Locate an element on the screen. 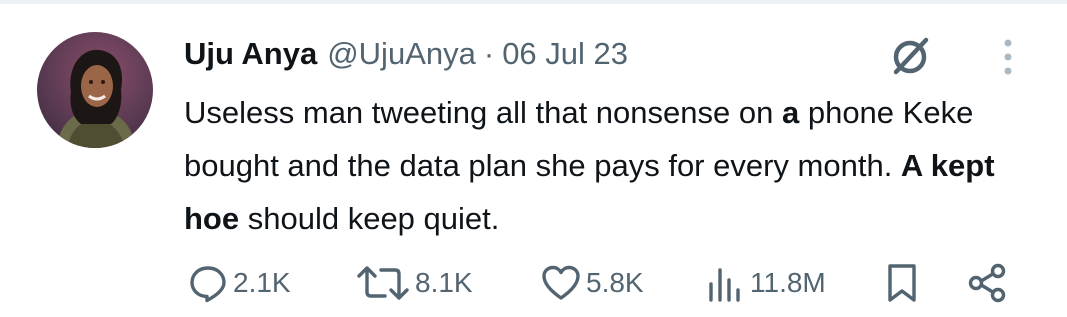 Image resolution: width=1067 pixels, height=317 pixels. bookmark-icon is located at coordinates (902, 283).